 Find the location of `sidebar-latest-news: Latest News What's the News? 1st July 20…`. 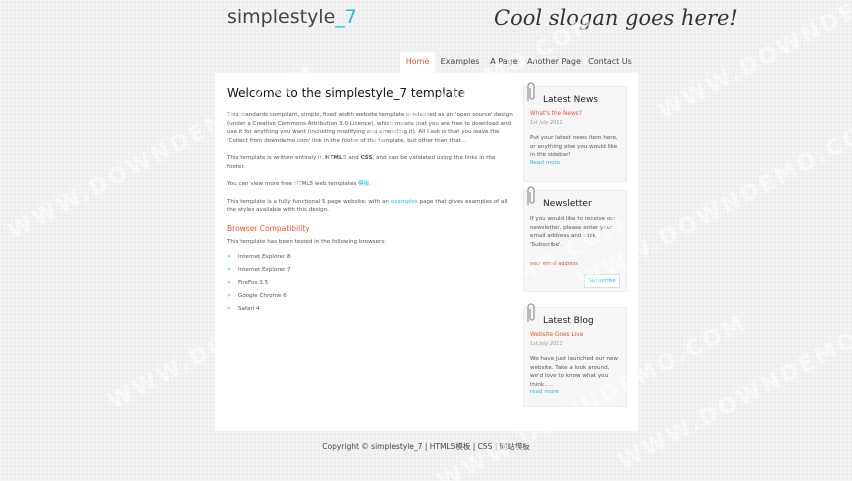

sidebar-latest-news: Latest News What's the News? 1st July 20… is located at coordinates (575, 132).